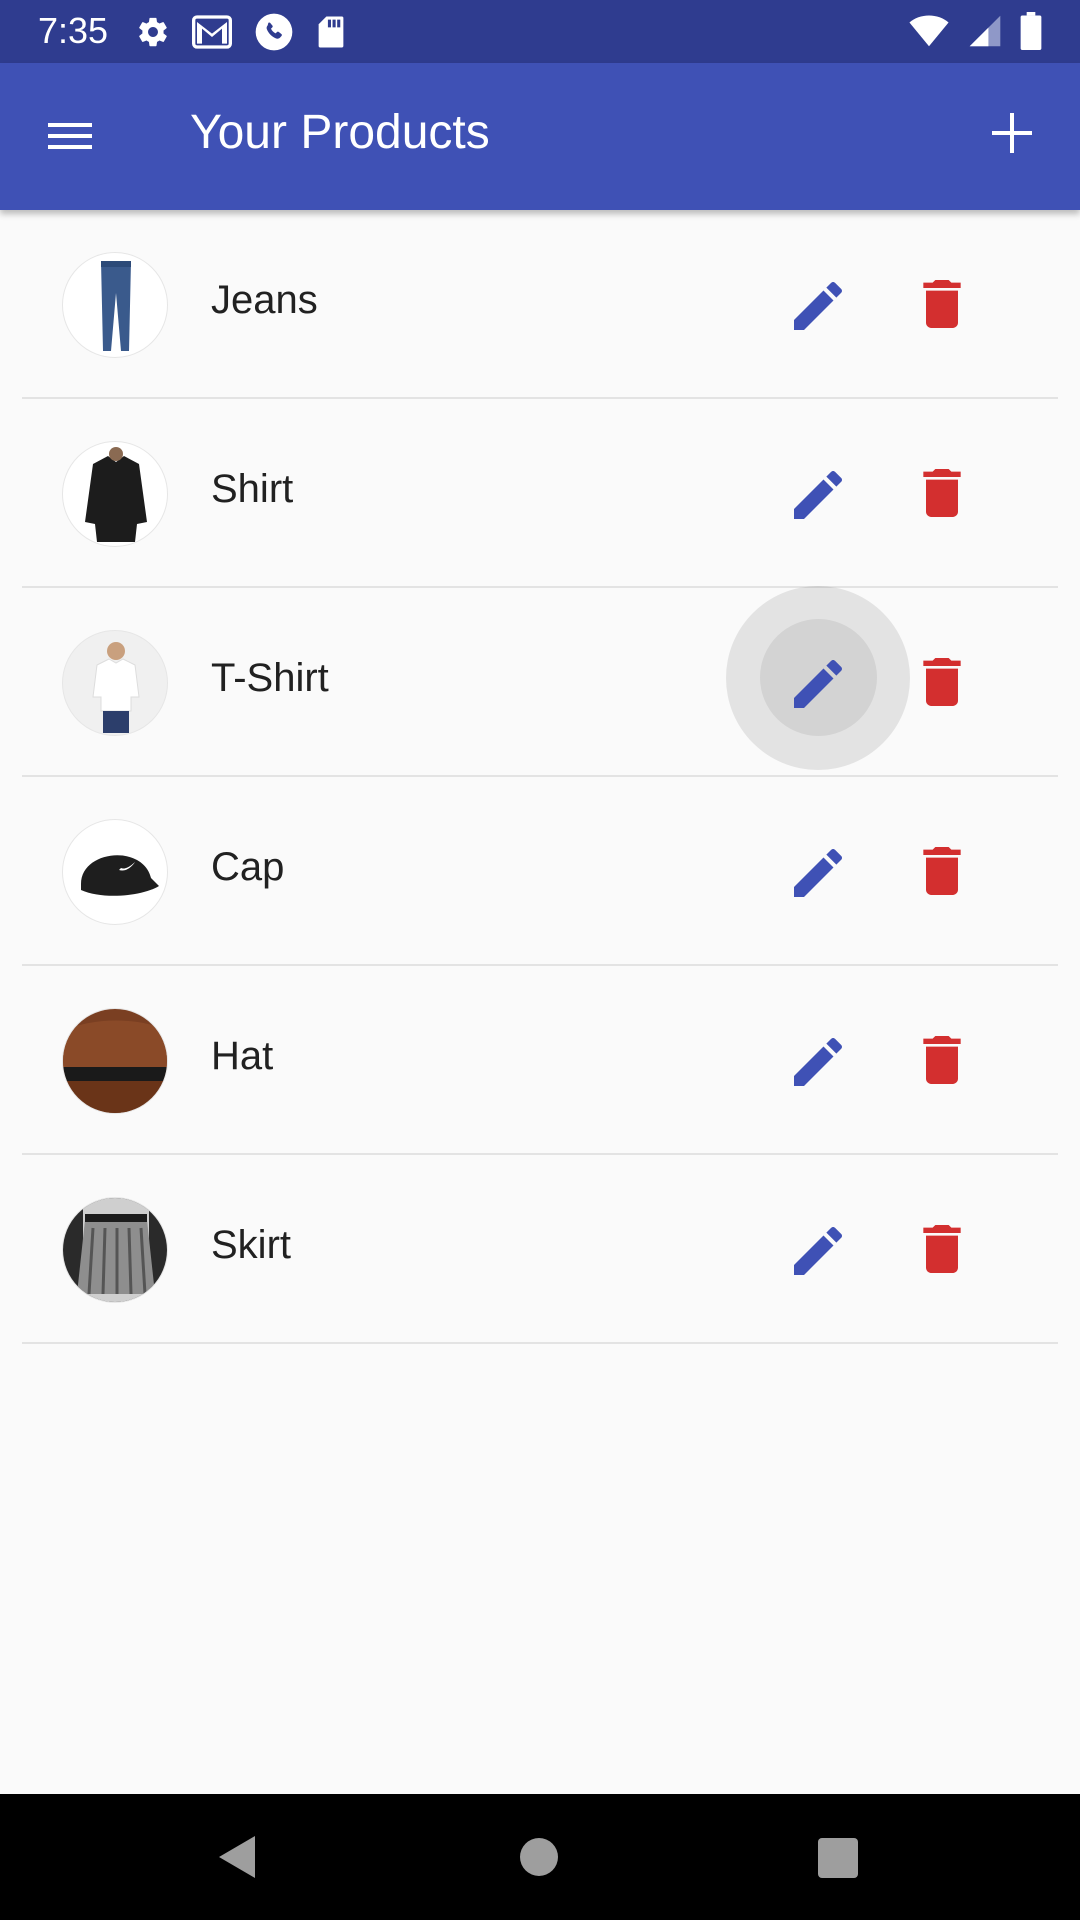 Image resolution: width=1080 pixels, height=1920 pixels. Describe the element at coordinates (115, 494) in the screenshot. I see `shirt-thumbnail` at that location.